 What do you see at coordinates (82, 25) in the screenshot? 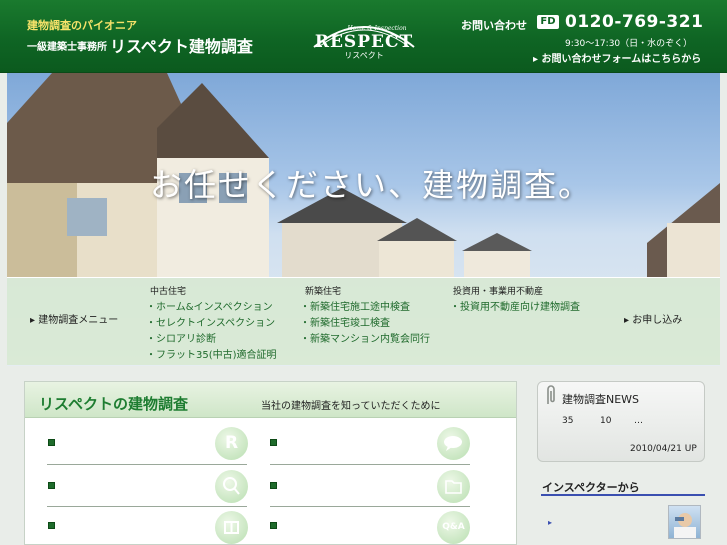
I see `tagline: 建物調査のパイオニア` at bounding box center [82, 25].